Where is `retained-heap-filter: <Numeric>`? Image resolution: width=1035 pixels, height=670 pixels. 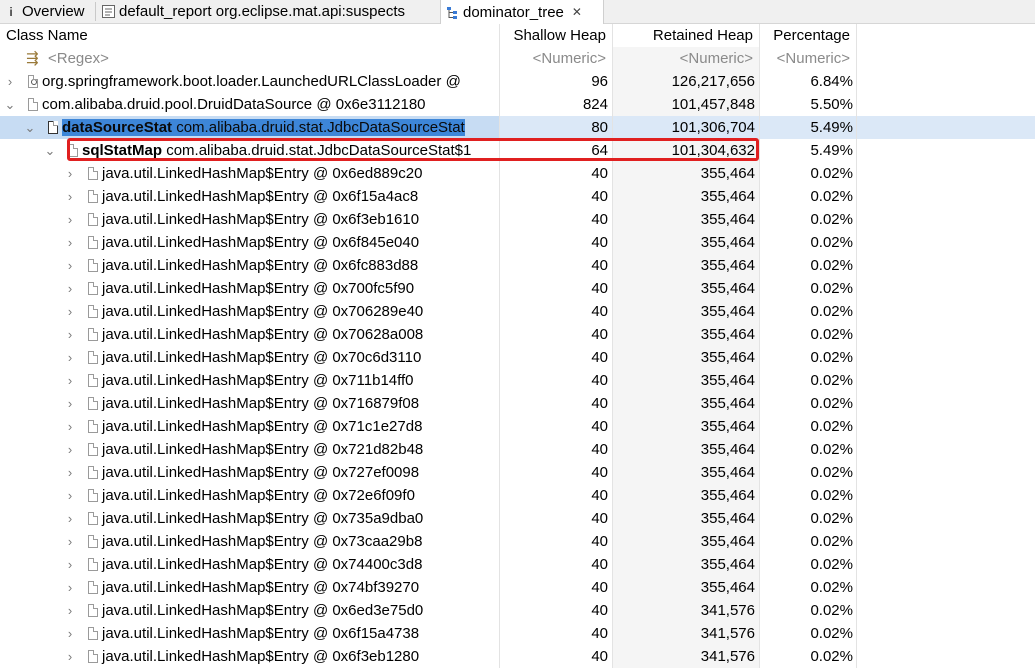
retained-heap-filter: <Numeric> is located at coordinates (686, 58).